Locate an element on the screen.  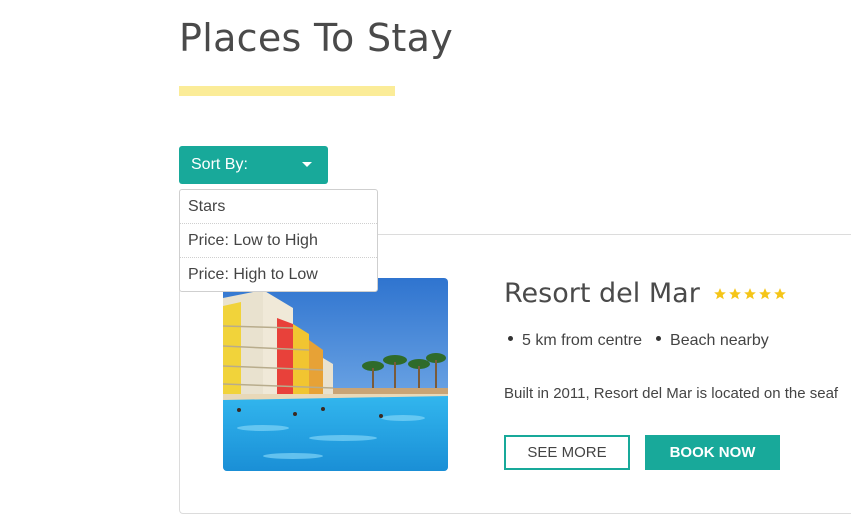
sort-dropdown-button: Sort By: is located at coordinates (253, 165).